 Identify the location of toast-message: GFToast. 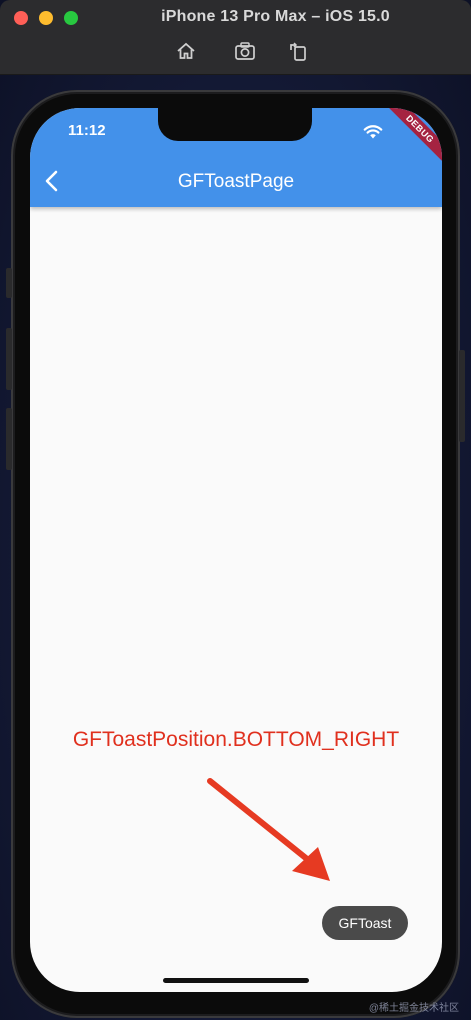
(365, 923).